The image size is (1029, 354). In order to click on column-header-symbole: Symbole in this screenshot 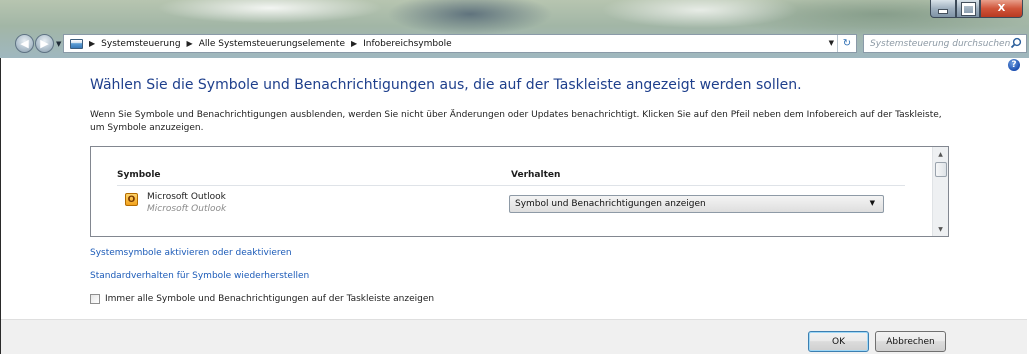, I will do `click(139, 175)`.